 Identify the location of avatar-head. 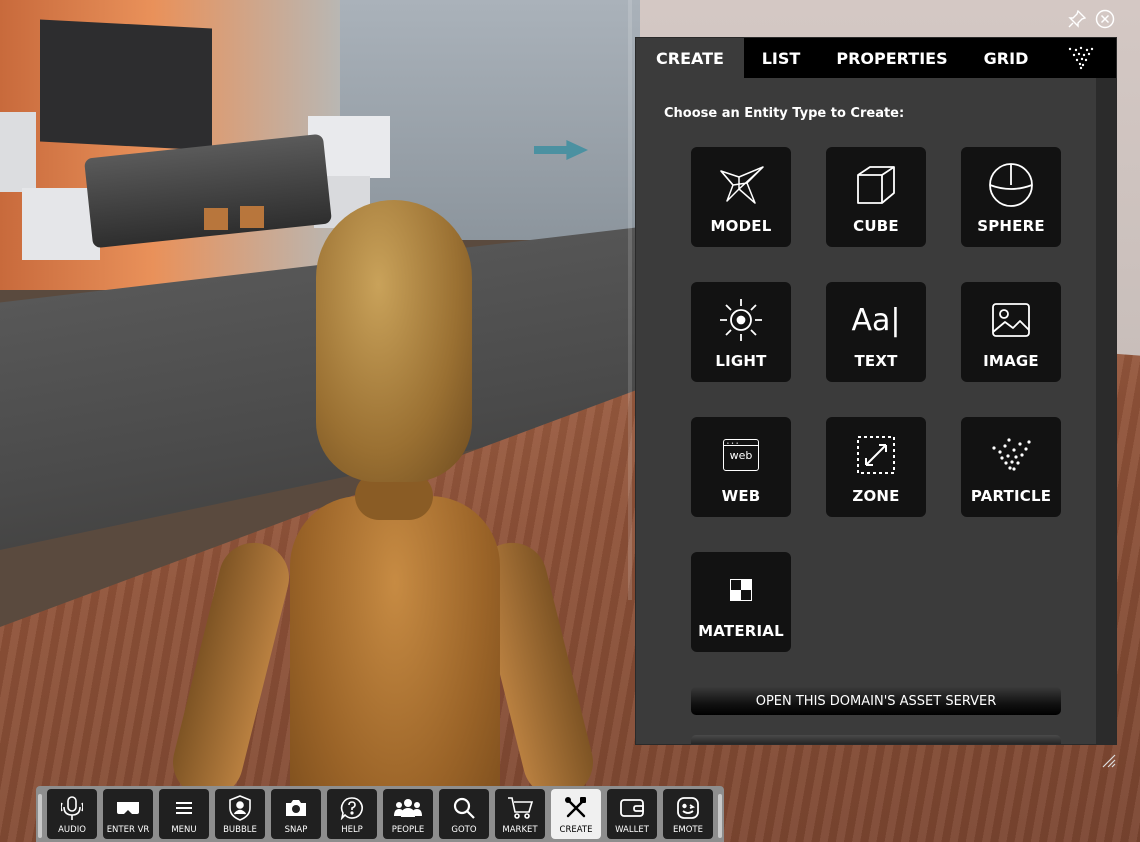
(394, 341).